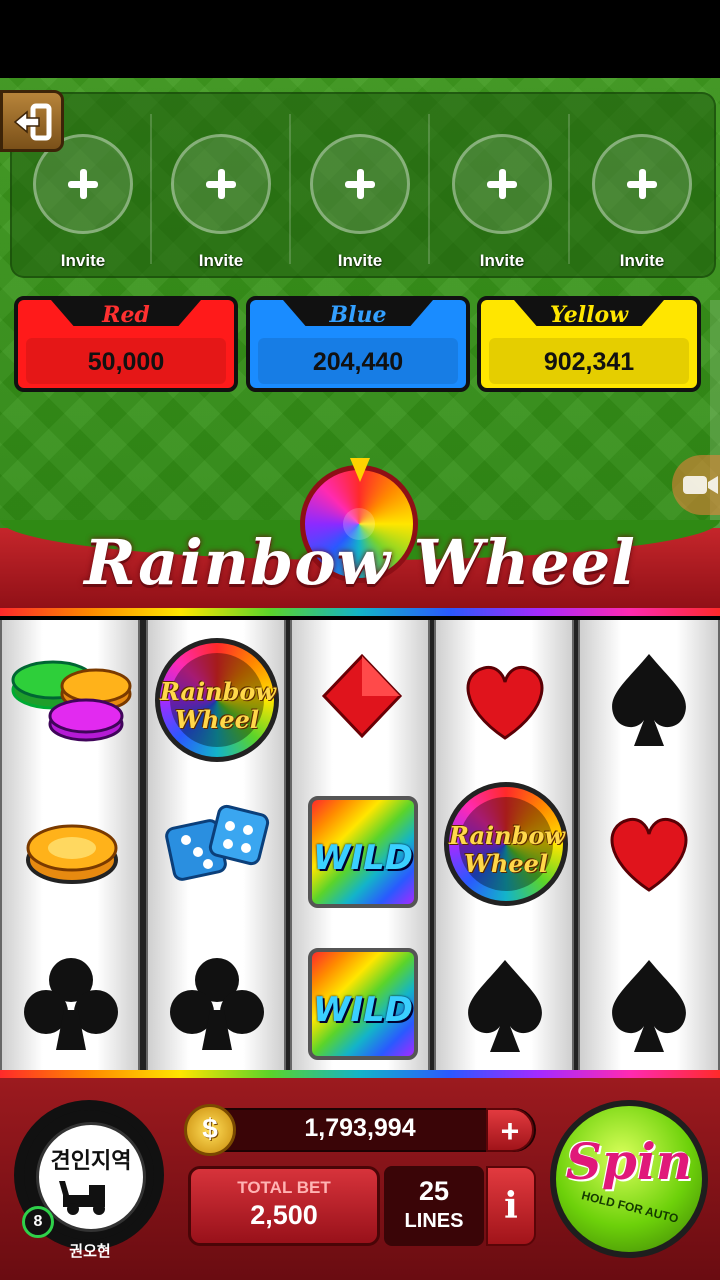  I want to click on team-blue-score: 204,440, so click(358, 362).